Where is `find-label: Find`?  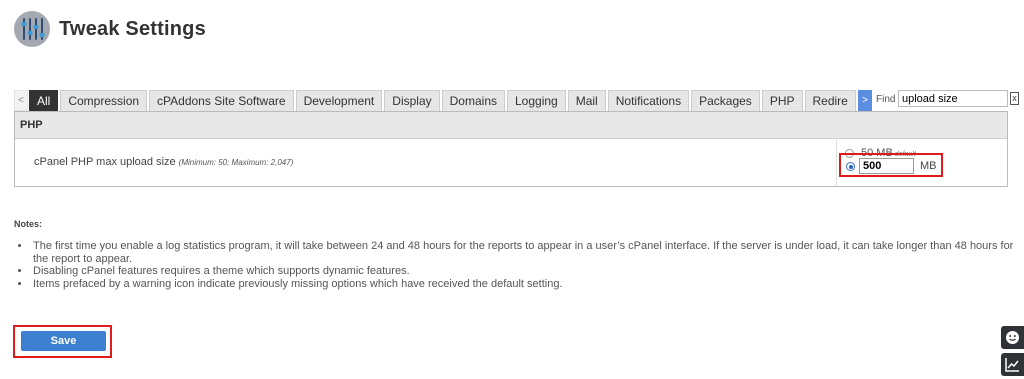 find-label: Find is located at coordinates (886, 99).